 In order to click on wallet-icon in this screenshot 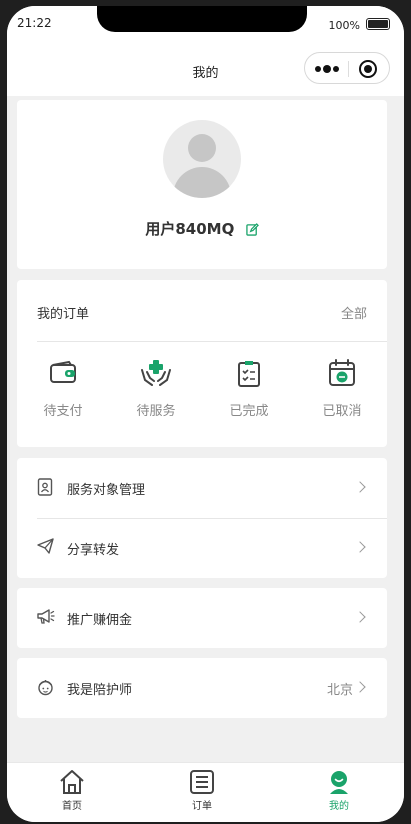, I will do `click(63, 371)`.